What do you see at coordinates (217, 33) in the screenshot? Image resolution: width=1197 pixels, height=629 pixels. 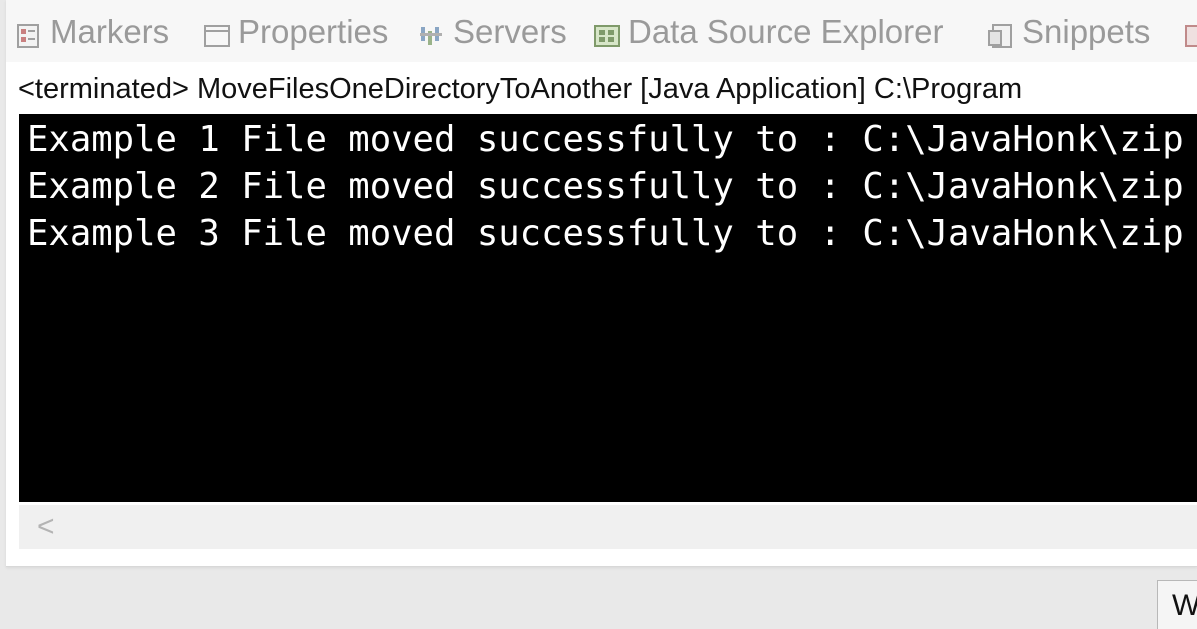 I see `properties-icon` at bounding box center [217, 33].